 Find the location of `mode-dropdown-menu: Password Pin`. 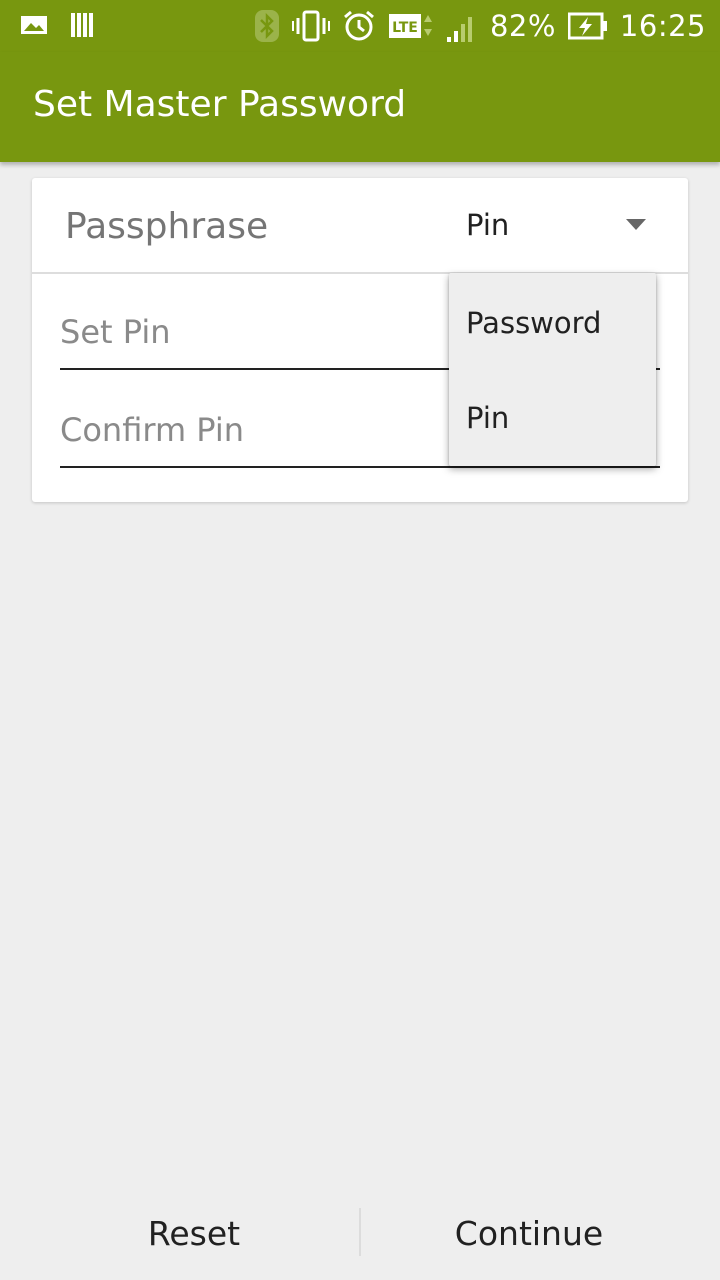

mode-dropdown-menu: Password Pin is located at coordinates (552, 369).